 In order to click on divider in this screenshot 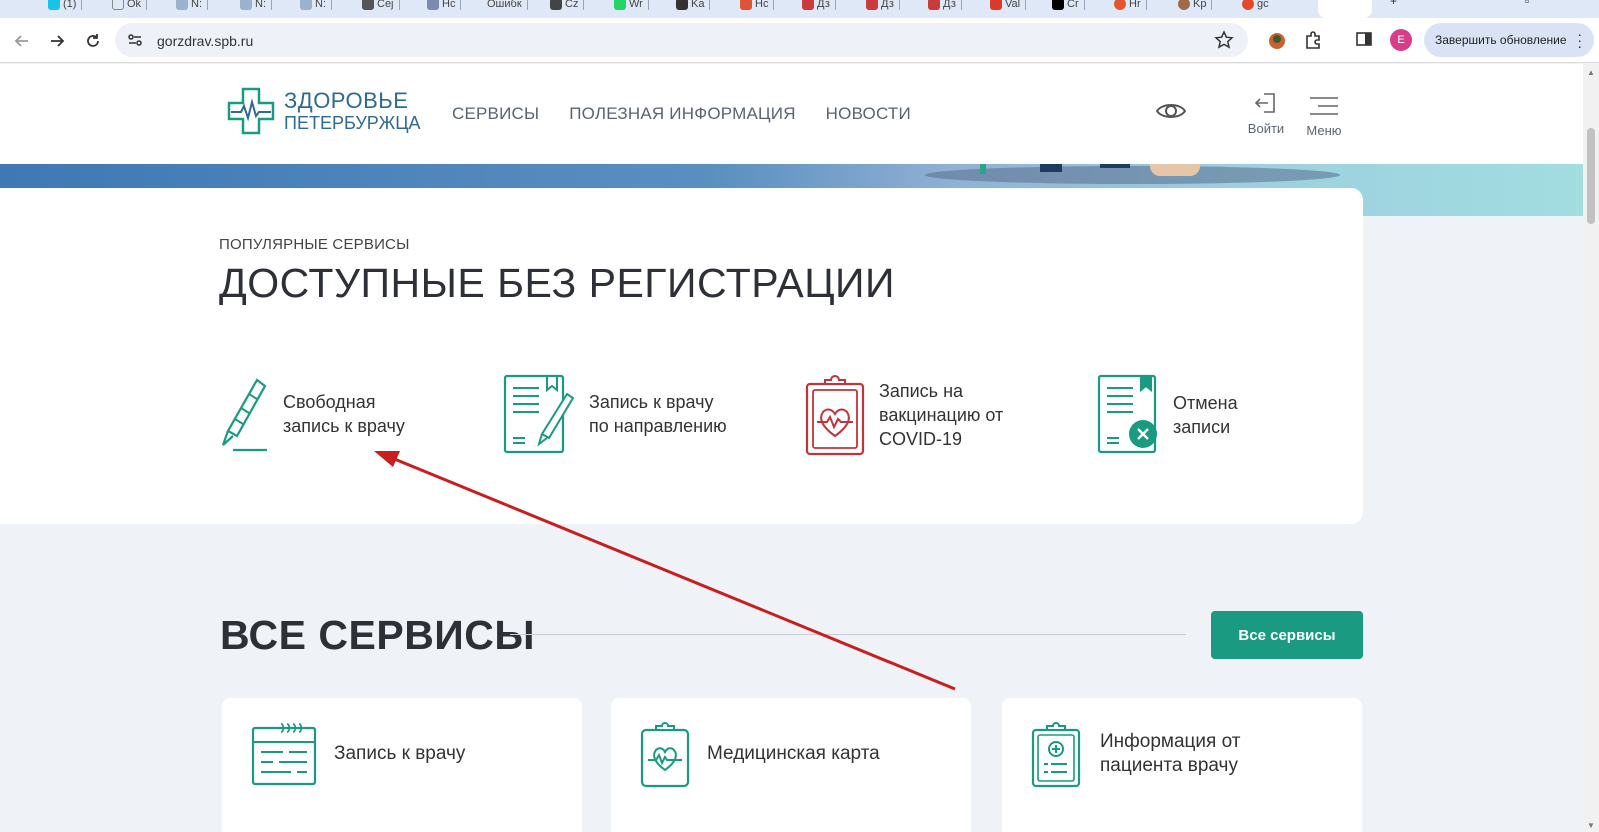, I will do `click(848, 634)`.